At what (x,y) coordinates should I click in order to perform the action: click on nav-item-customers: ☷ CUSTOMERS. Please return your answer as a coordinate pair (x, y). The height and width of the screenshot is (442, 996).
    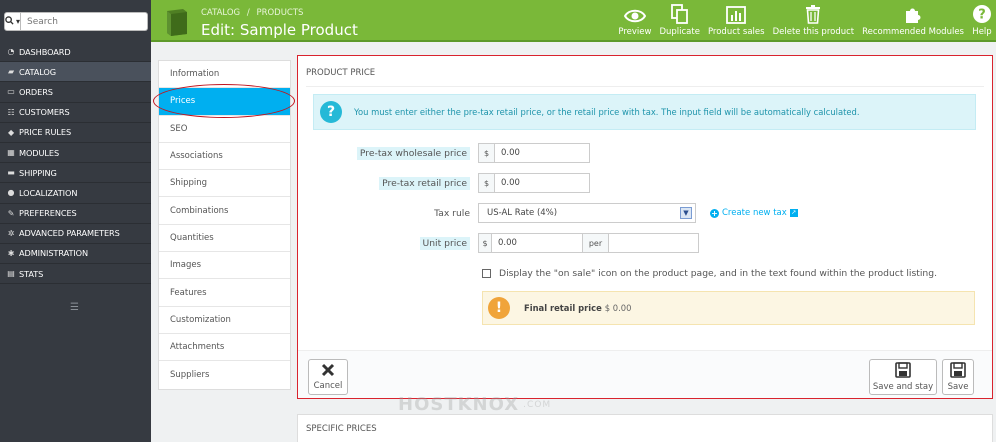
    Looking at the image, I should click on (75, 113).